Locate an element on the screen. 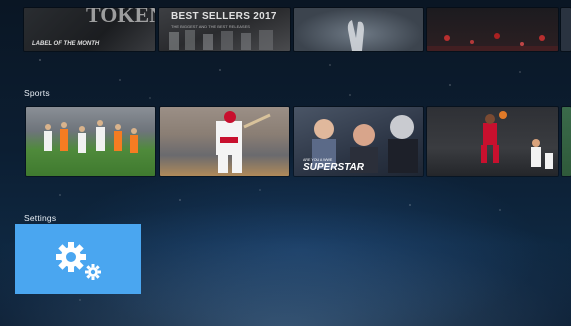 This screenshot has width=571, height=326. tile-caption: SUPERSTAR is located at coordinates (333, 167).